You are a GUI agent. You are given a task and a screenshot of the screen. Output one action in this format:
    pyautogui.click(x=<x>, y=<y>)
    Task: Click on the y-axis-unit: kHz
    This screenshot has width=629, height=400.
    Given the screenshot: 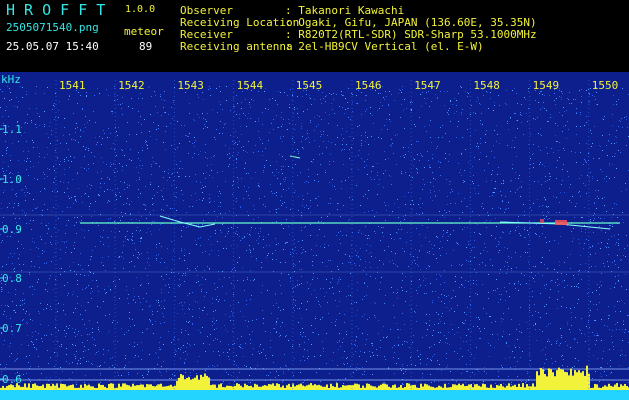 What is the action you would take?
    pyautogui.click(x=11, y=79)
    